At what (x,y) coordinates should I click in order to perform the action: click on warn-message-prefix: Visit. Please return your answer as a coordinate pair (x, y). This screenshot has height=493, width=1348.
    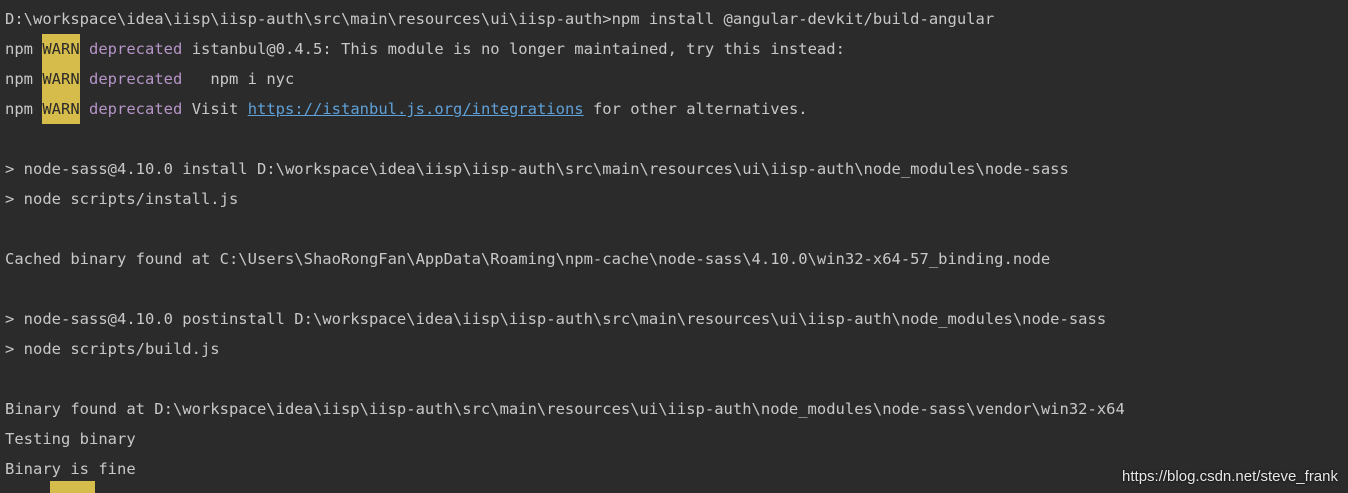
    Looking at the image, I should click on (219, 109).